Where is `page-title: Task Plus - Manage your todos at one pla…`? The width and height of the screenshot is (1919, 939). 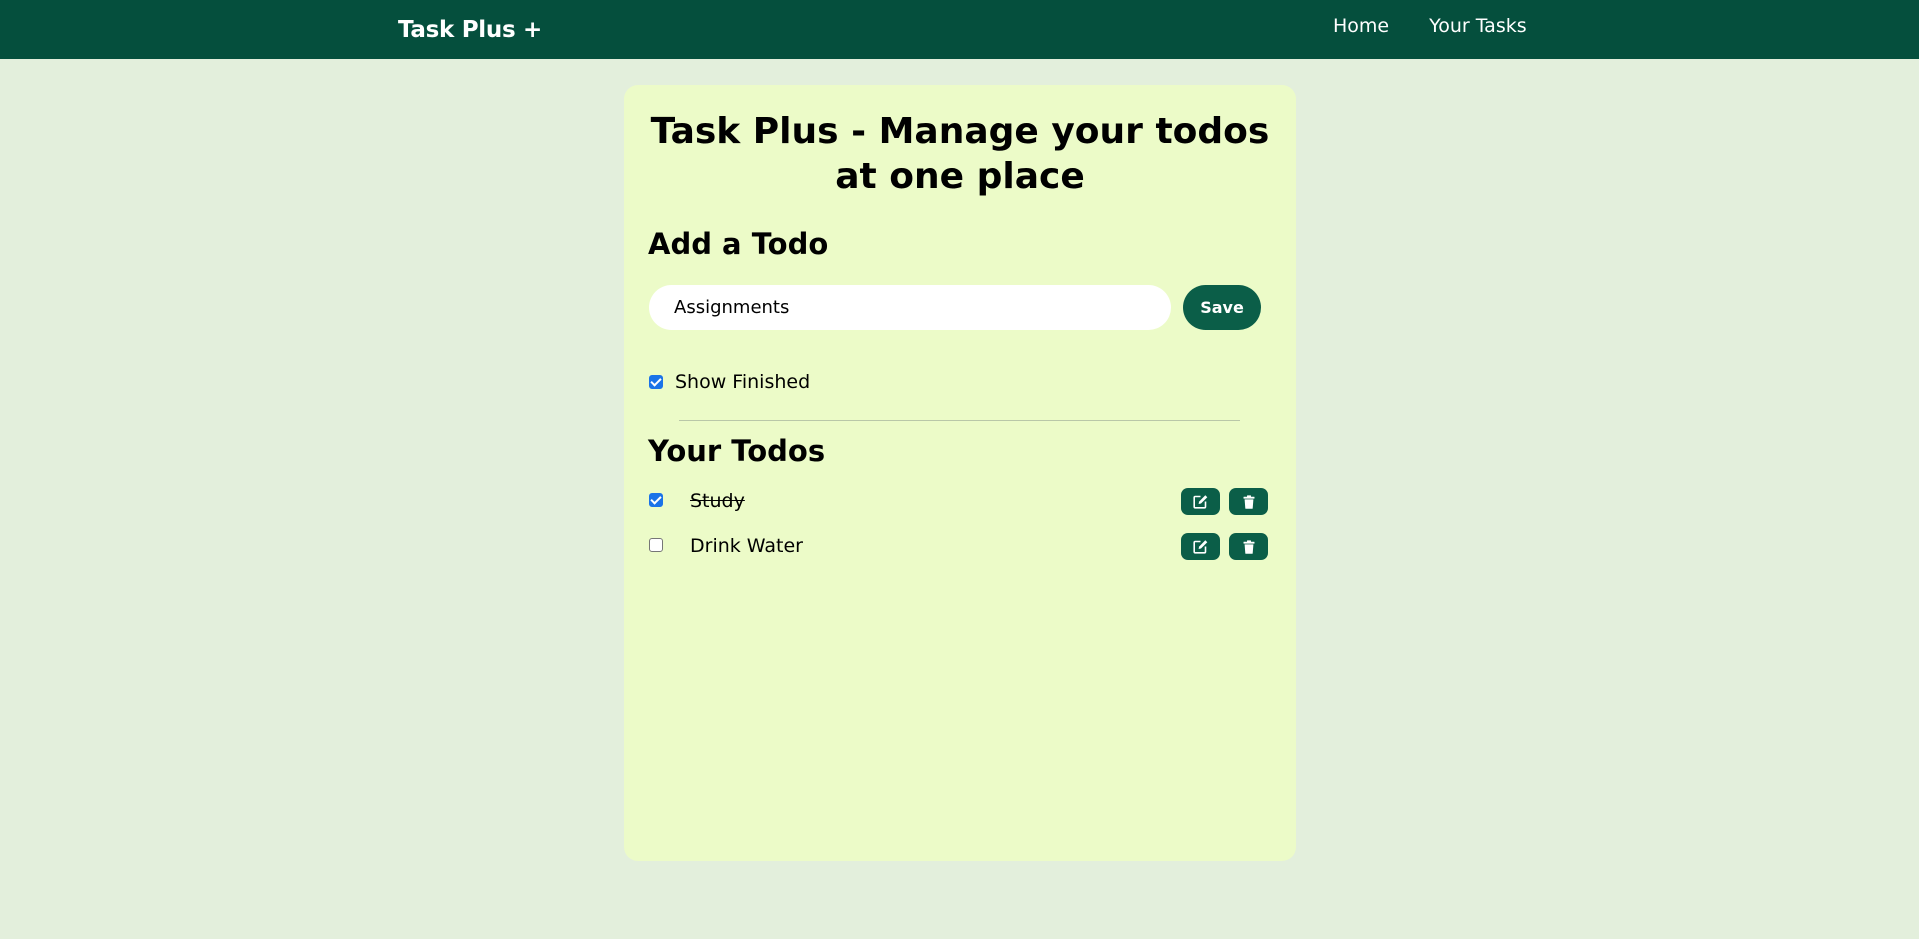 page-title: Task Plus - Manage your todos at one pla… is located at coordinates (960, 154).